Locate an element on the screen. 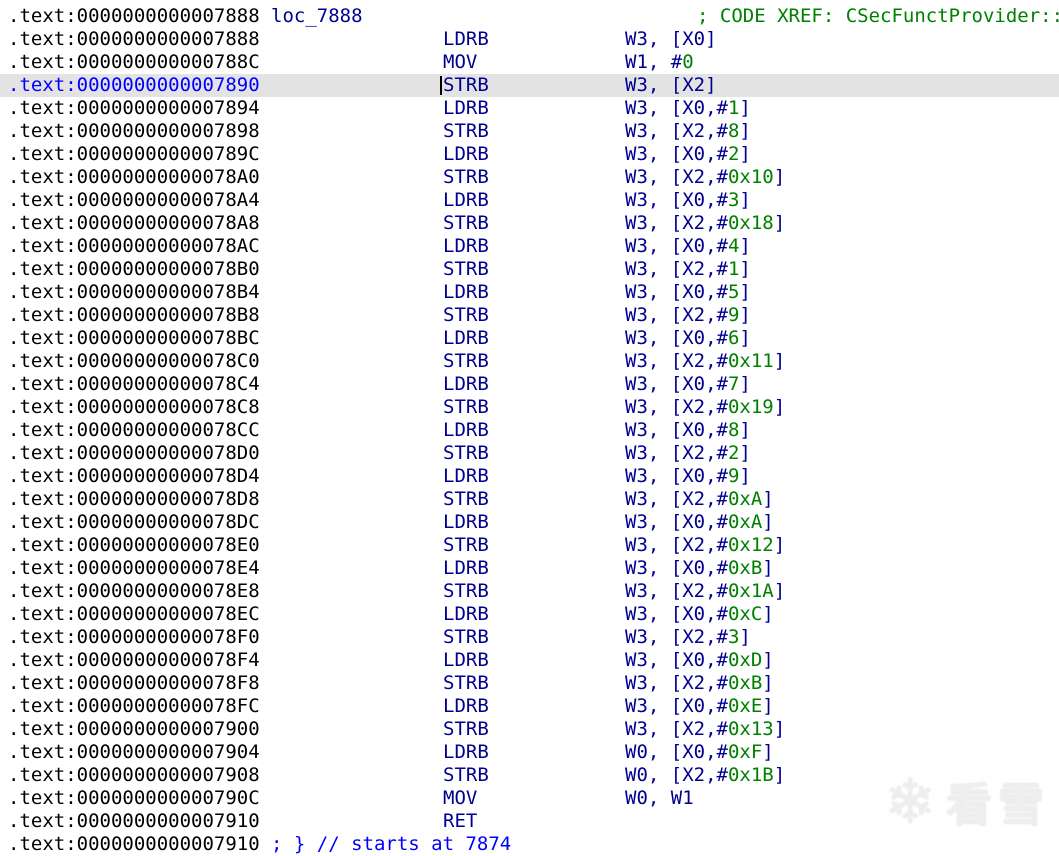 Image resolution: width=1059 pixels, height=856 pixels. listing-row: .text:00000000000078A8 STRB W3, [X2,#0x18] is located at coordinates (529, 223).